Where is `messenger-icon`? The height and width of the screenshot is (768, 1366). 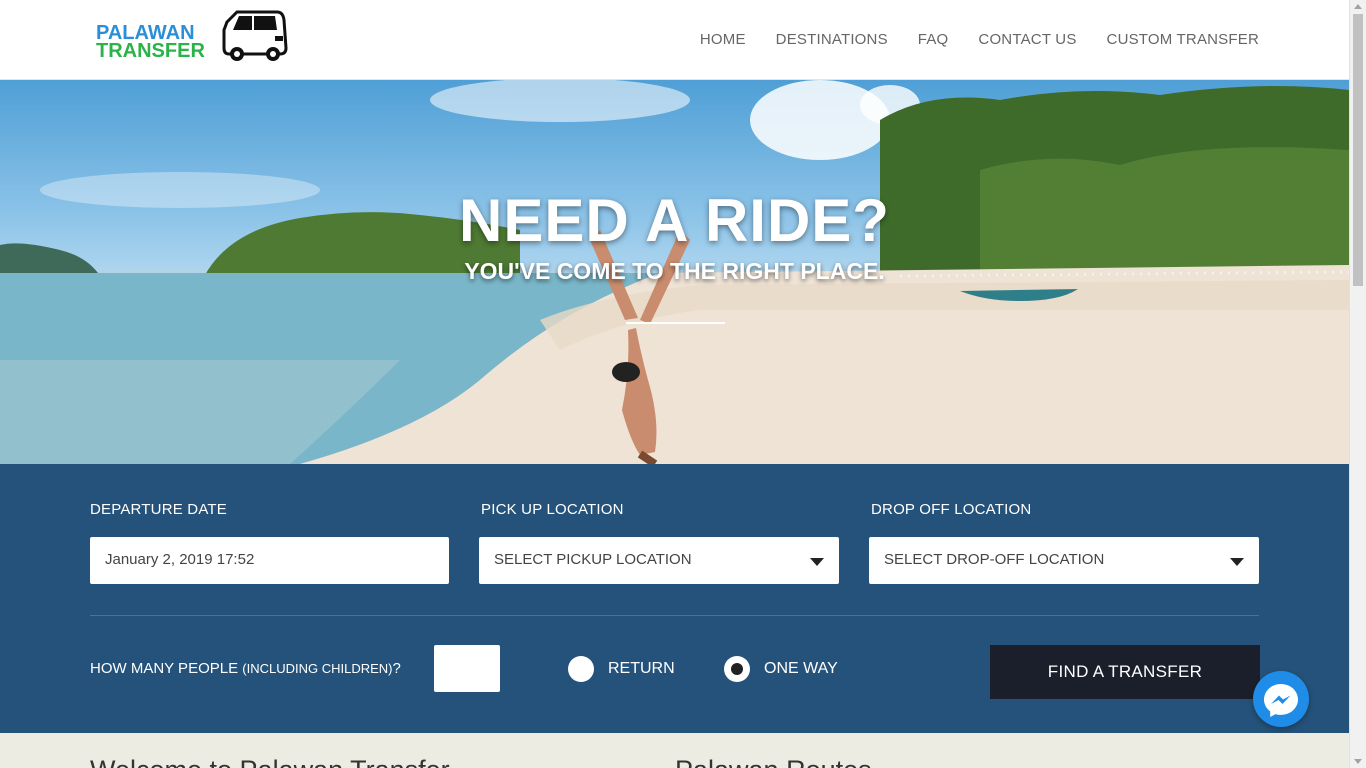
messenger-icon is located at coordinates (1281, 700).